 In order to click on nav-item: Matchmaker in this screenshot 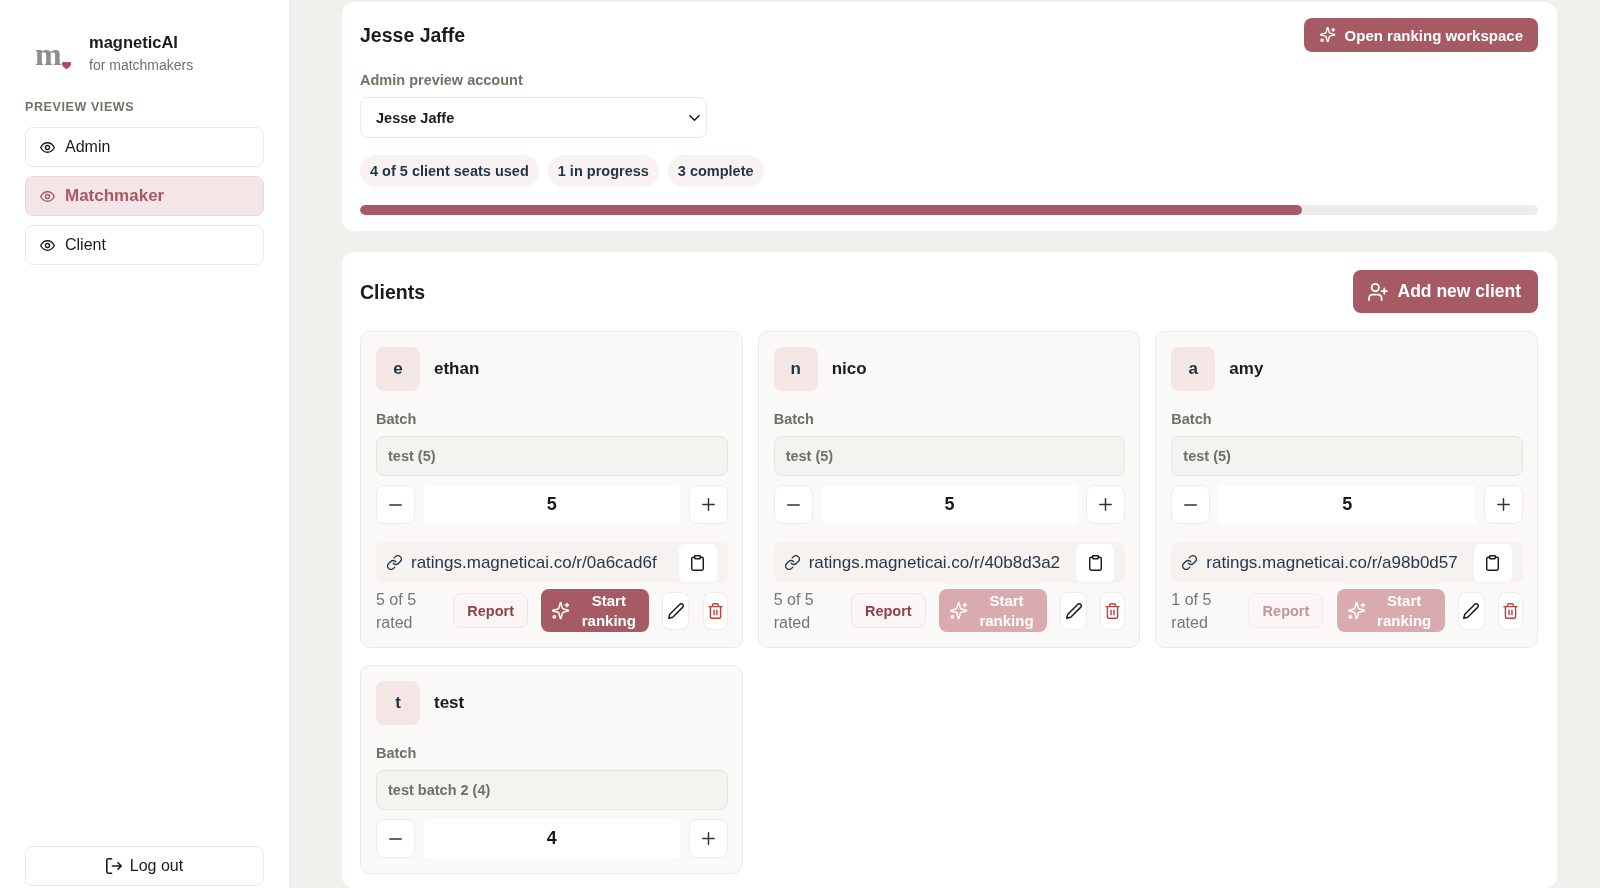, I will do `click(144, 196)`.